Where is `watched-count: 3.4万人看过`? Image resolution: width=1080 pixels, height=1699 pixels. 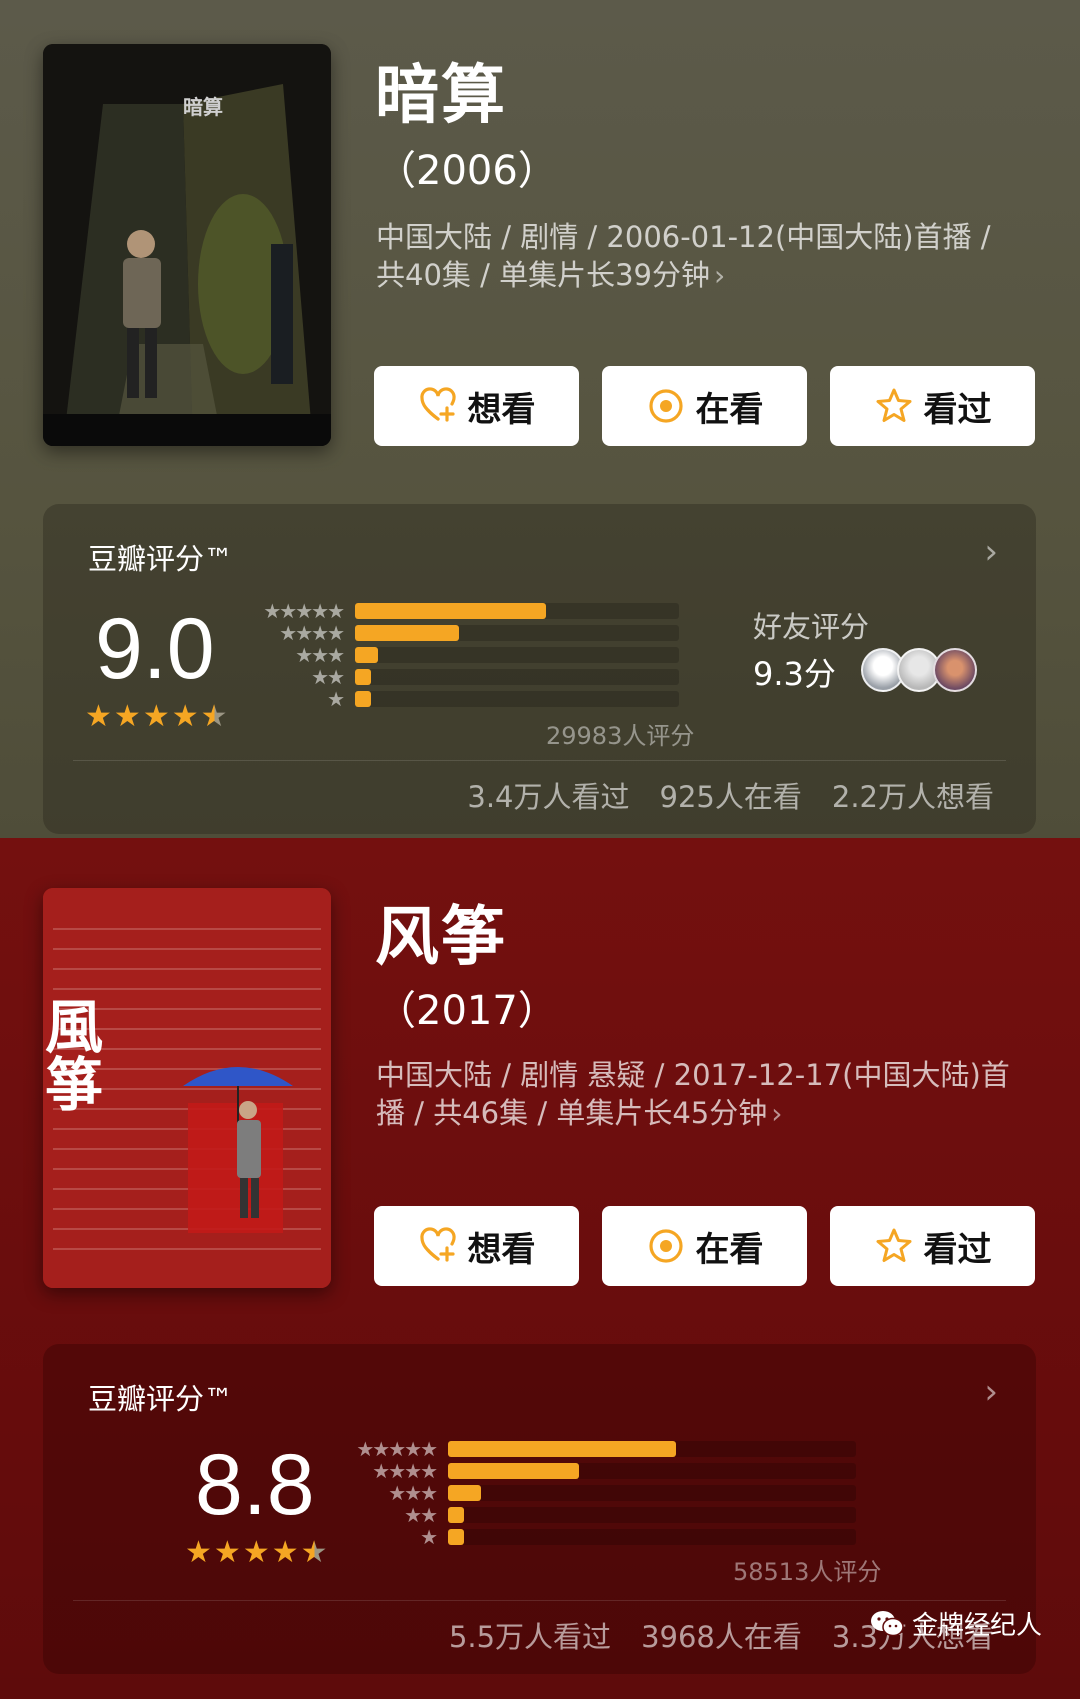
watched-count: 3.4万人看过 is located at coordinates (548, 795).